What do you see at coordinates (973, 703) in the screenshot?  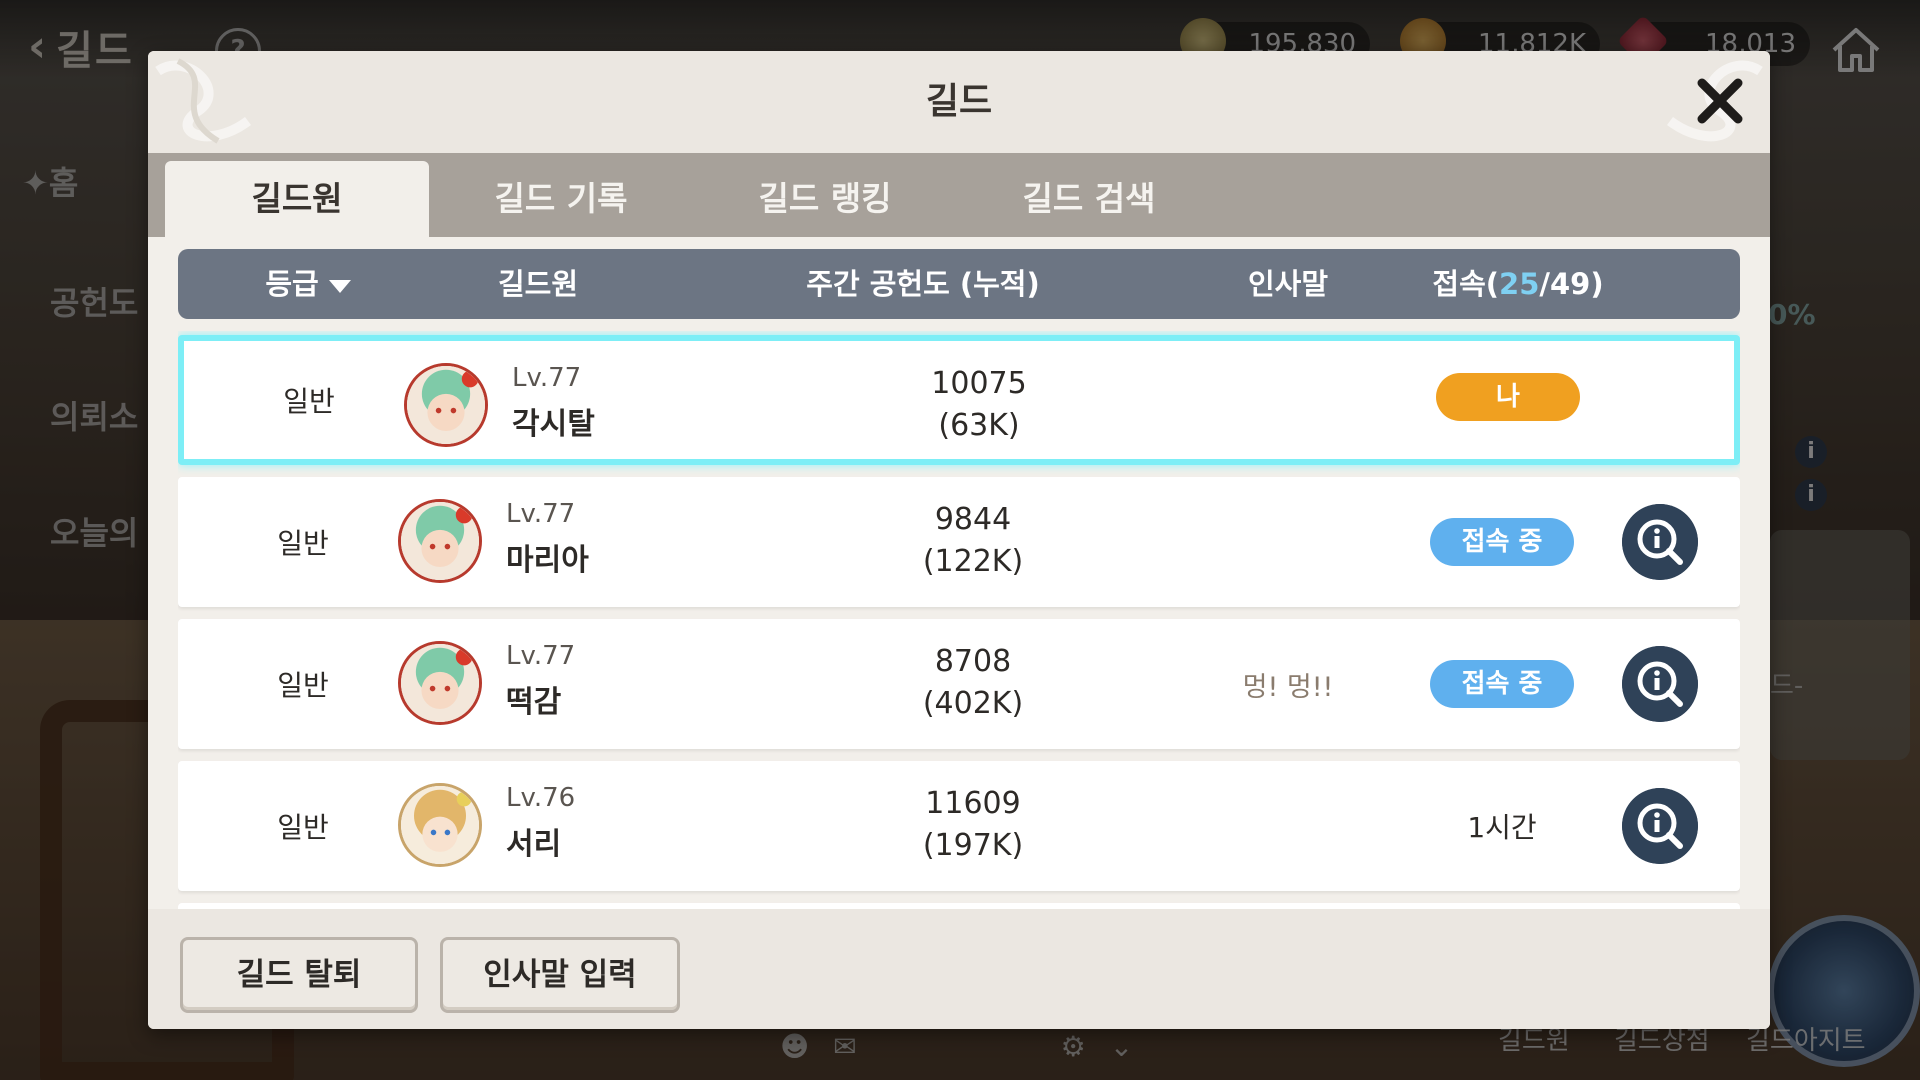 I see `total-contribution: (402K)` at bounding box center [973, 703].